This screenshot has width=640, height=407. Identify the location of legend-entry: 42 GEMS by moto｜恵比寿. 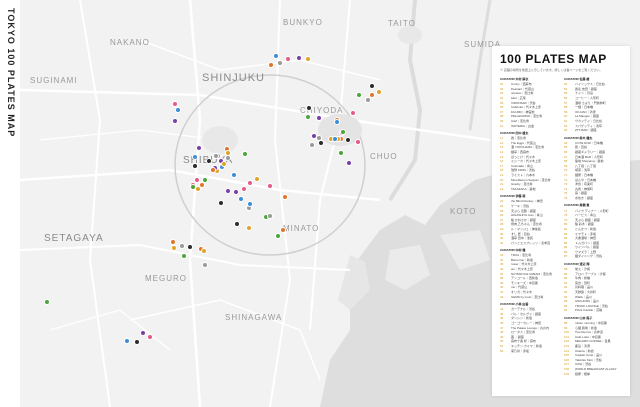
(531, 296).